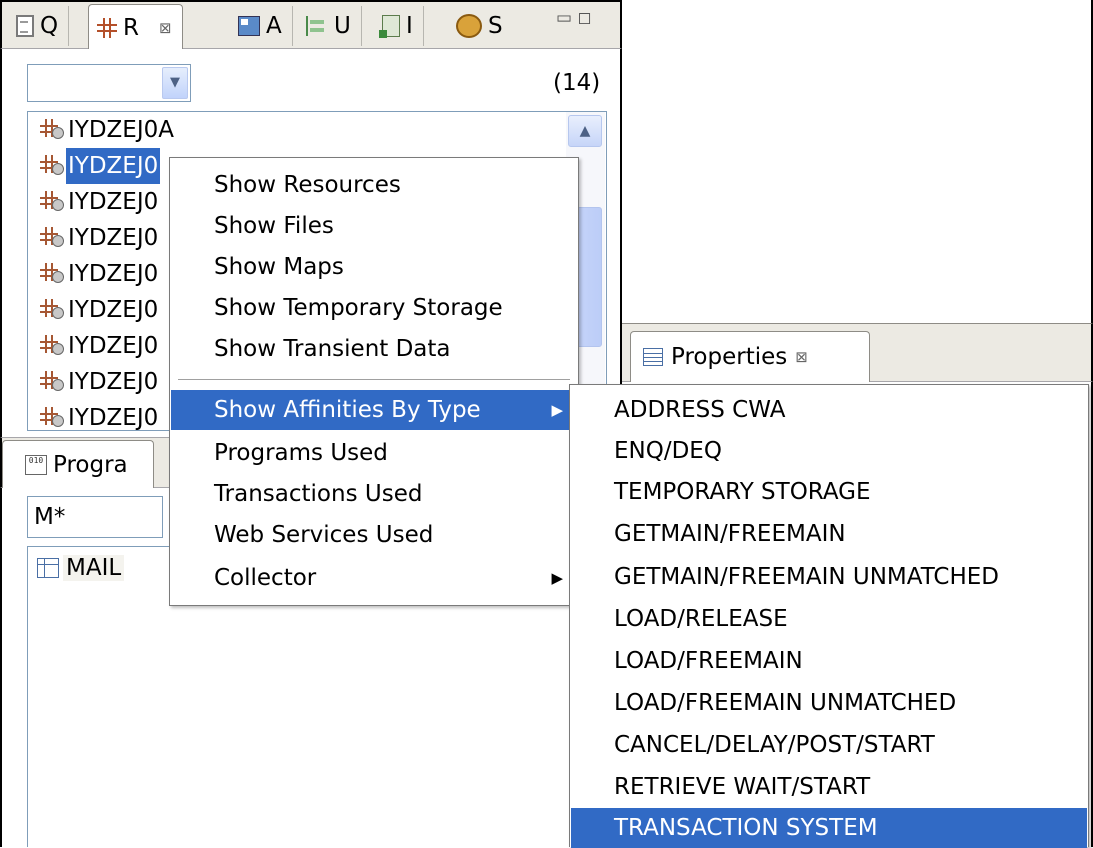  I want to click on submenu-item: GETMAIN/FREEMAIN UNMATCHED, so click(829, 577).